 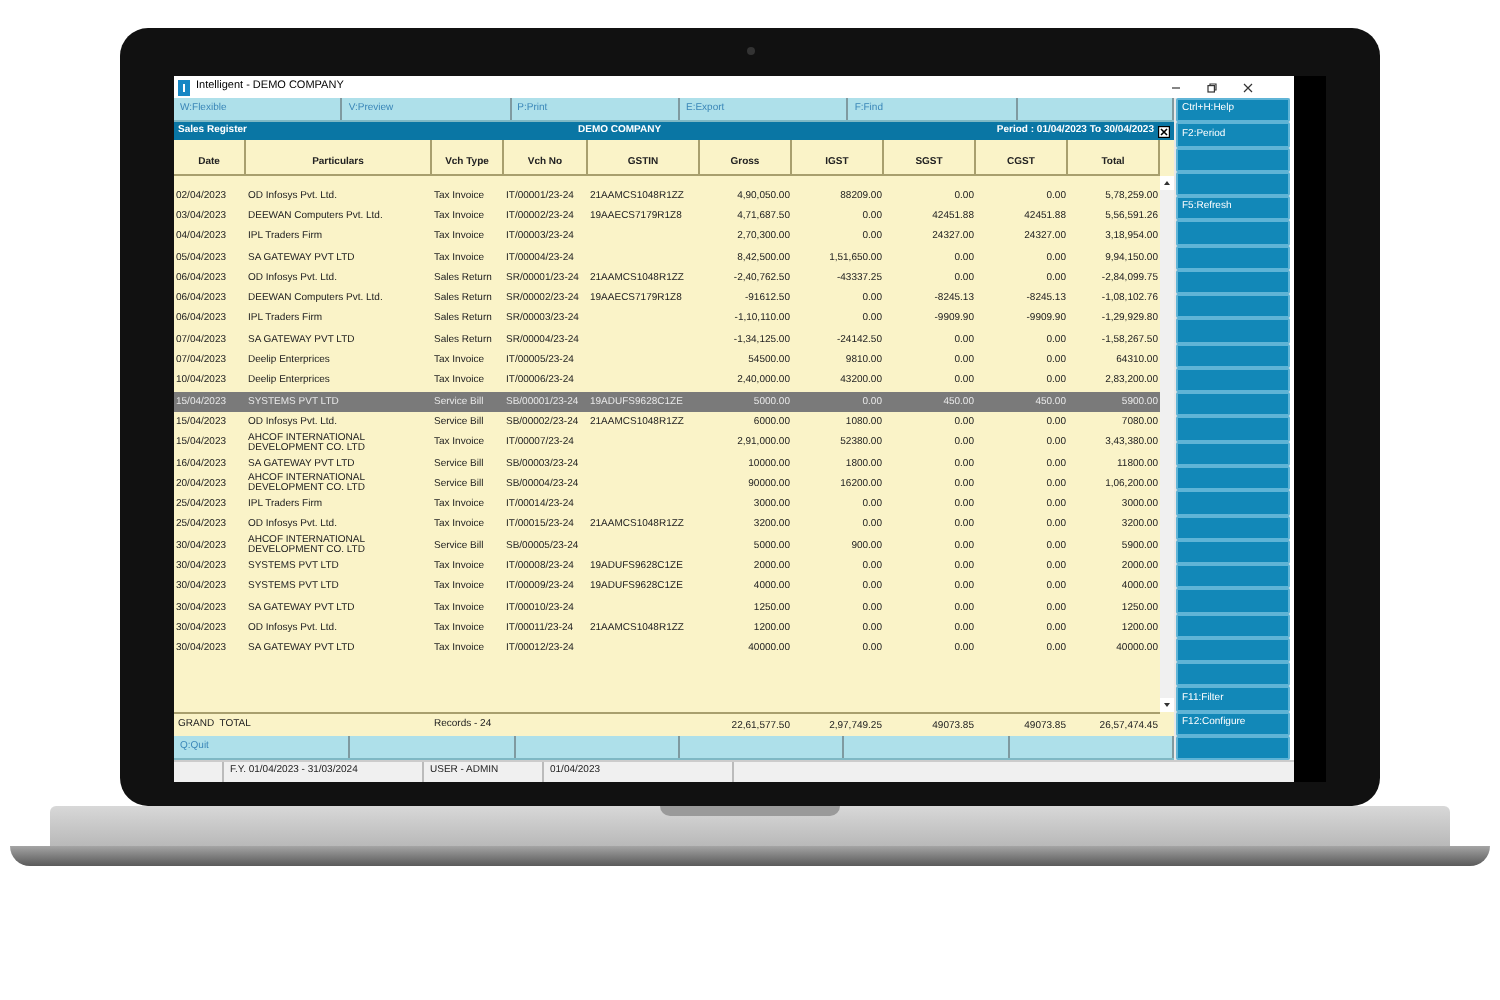 I want to click on close-report-icon, so click(x=1164, y=131).